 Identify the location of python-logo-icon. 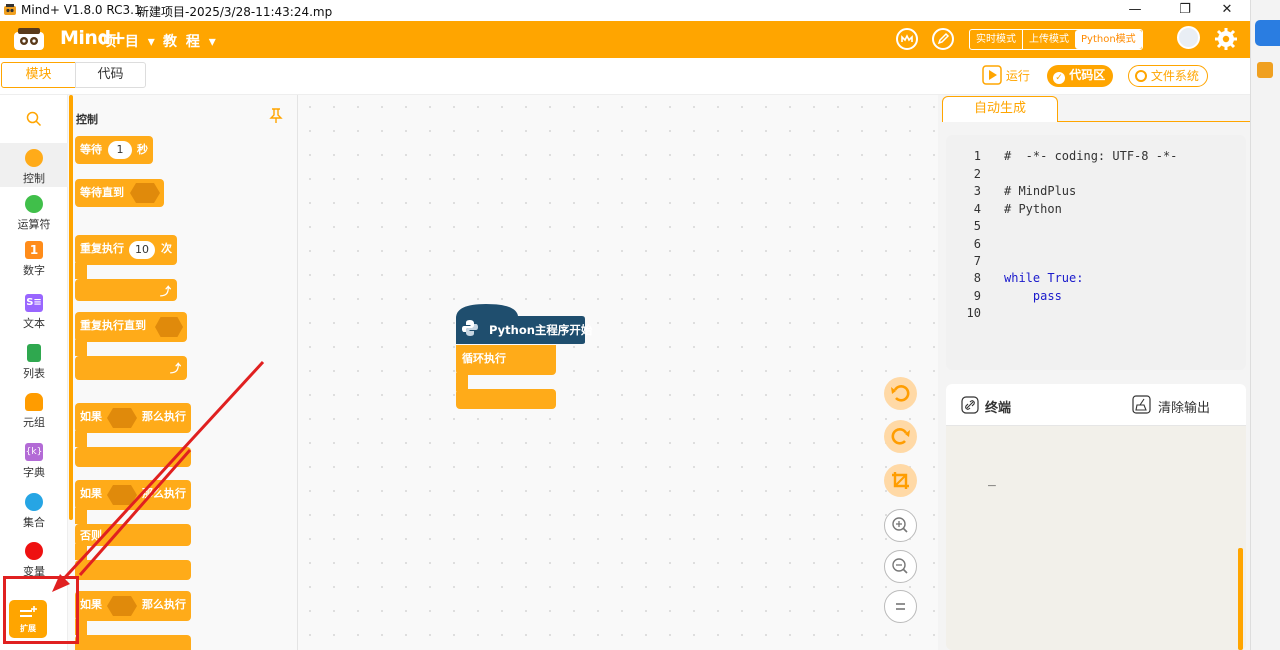
(470, 328).